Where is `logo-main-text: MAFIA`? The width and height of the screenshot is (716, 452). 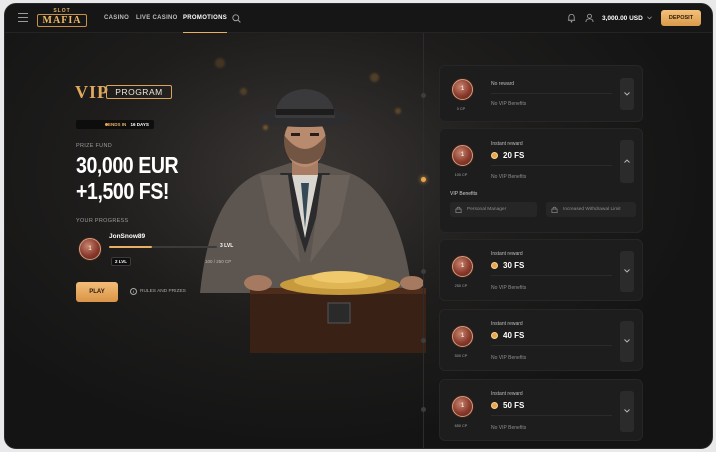 logo-main-text: MAFIA is located at coordinates (62, 20).